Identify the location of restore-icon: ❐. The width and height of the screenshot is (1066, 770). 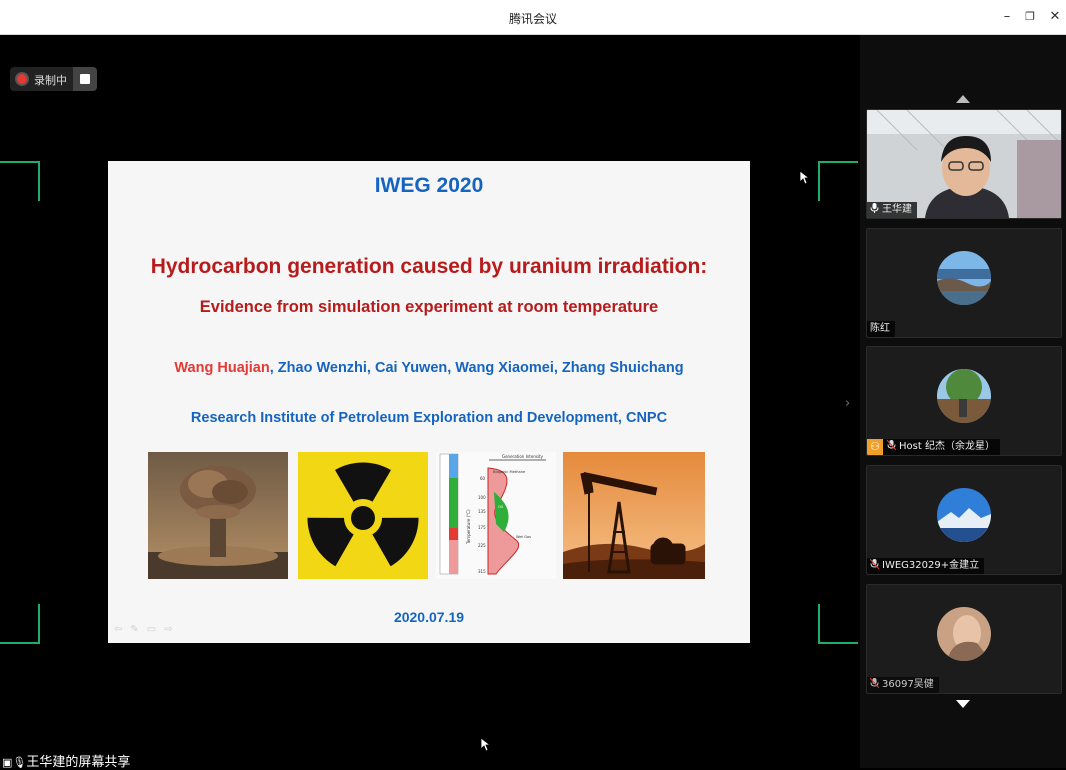
(1030, 17).